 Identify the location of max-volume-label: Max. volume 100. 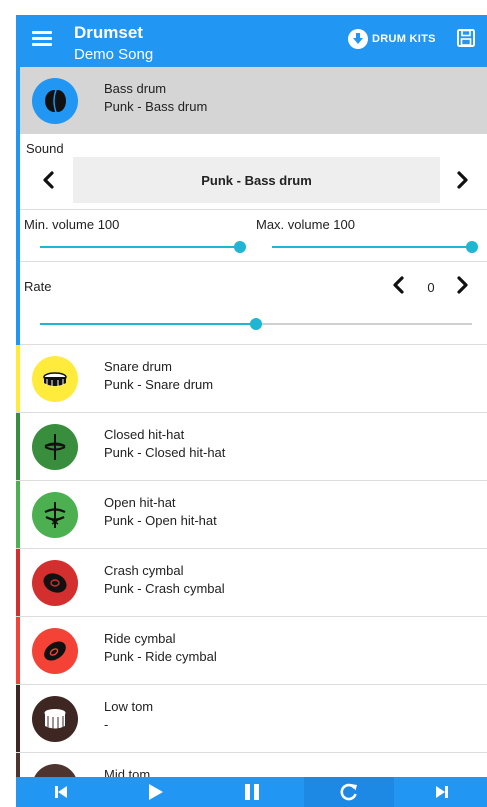
(305, 224).